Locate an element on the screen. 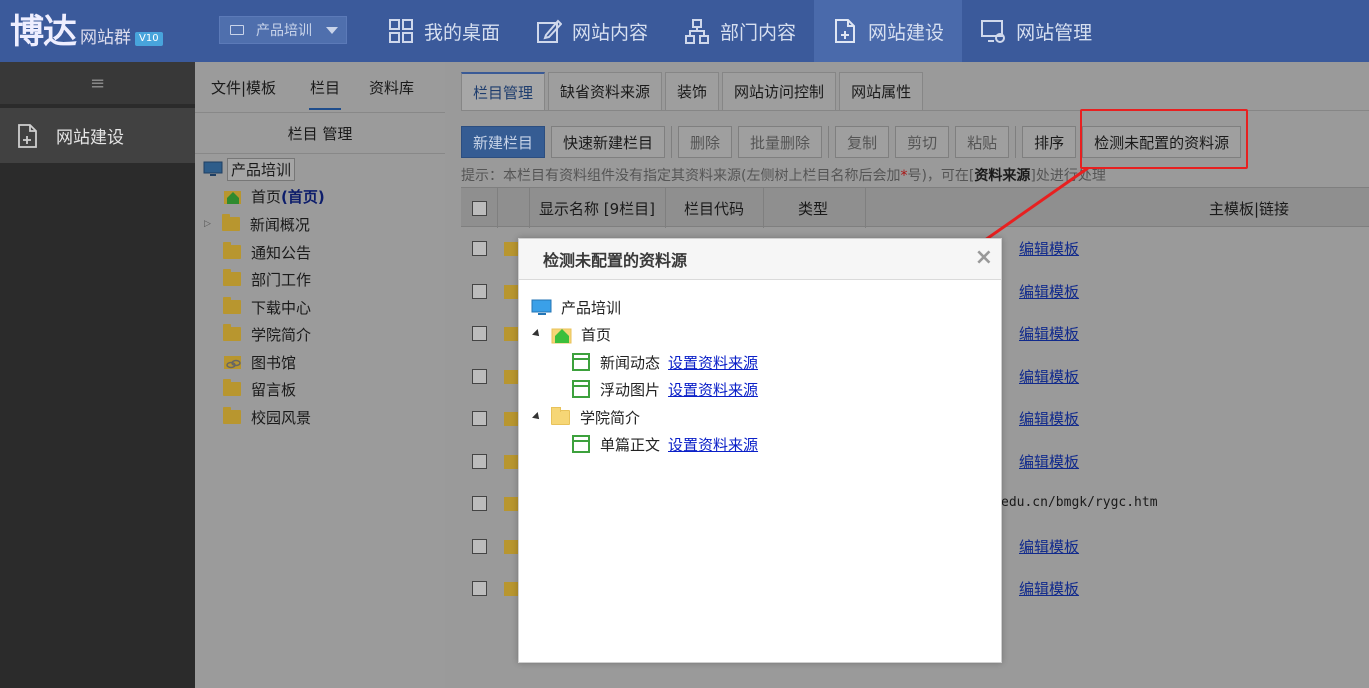  tab-columns: 栏目 is located at coordinates (325, 87).